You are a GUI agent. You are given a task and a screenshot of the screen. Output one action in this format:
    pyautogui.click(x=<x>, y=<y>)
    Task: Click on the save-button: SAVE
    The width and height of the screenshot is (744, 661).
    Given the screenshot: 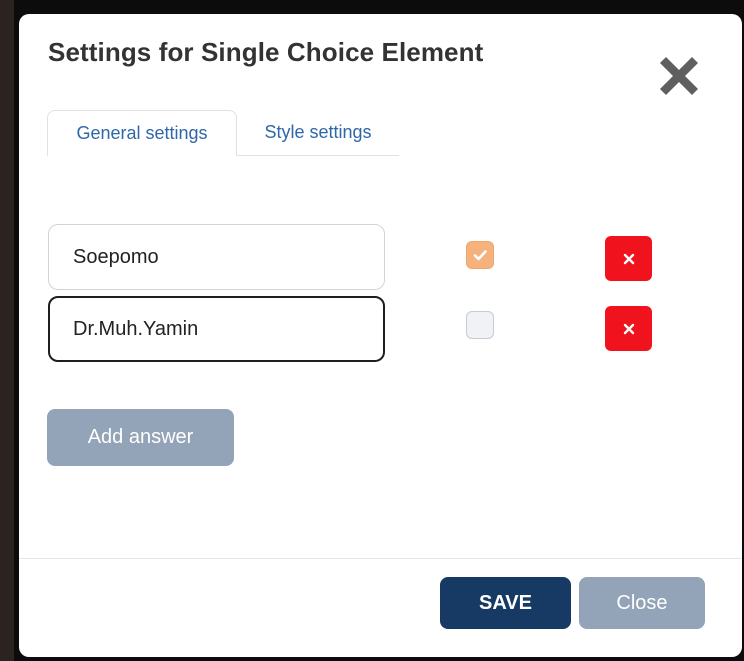 What is the action you would take?
    pyautogui.click(x=505, y=603)
    